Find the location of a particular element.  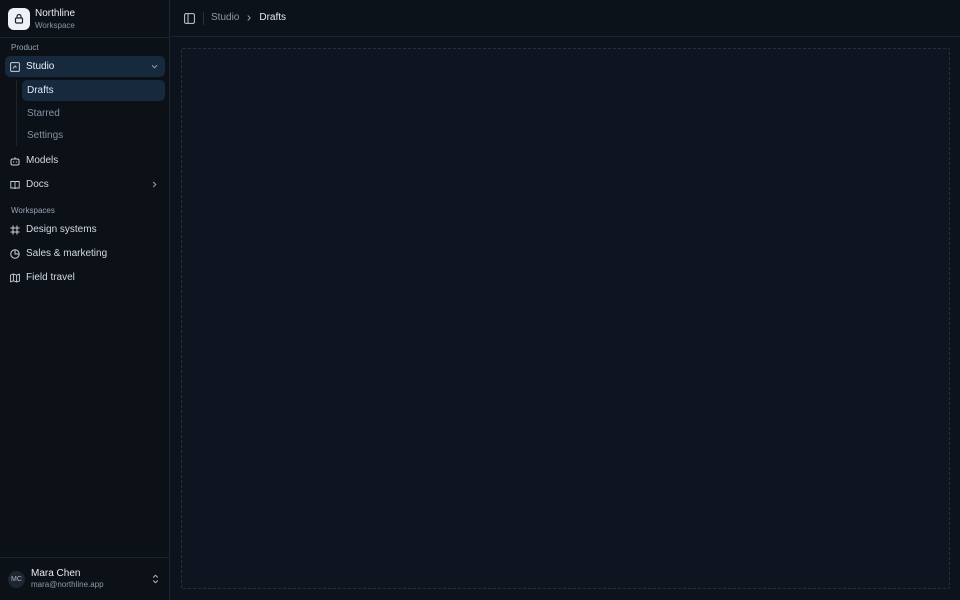

topbar: Studio Drafts is located at coordinates (565, 18).